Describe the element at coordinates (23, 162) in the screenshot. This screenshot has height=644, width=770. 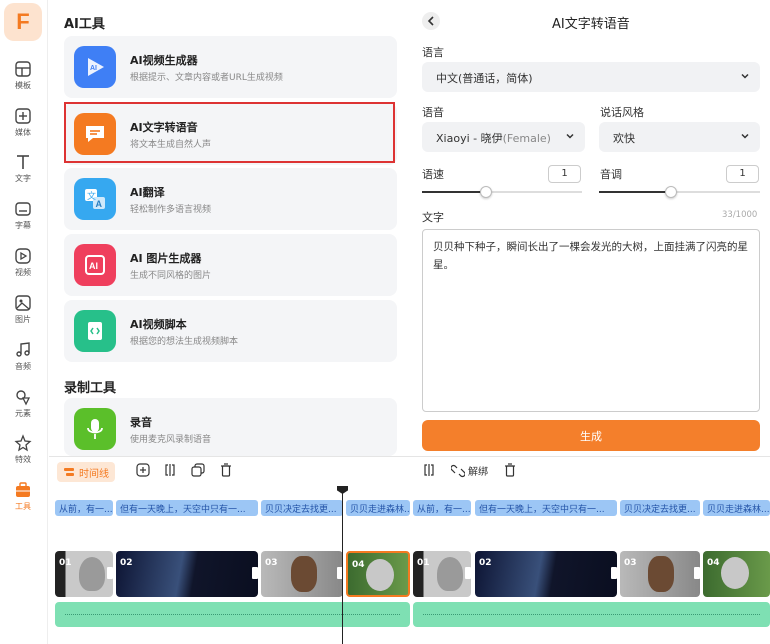
I see `text-icon` at that location.